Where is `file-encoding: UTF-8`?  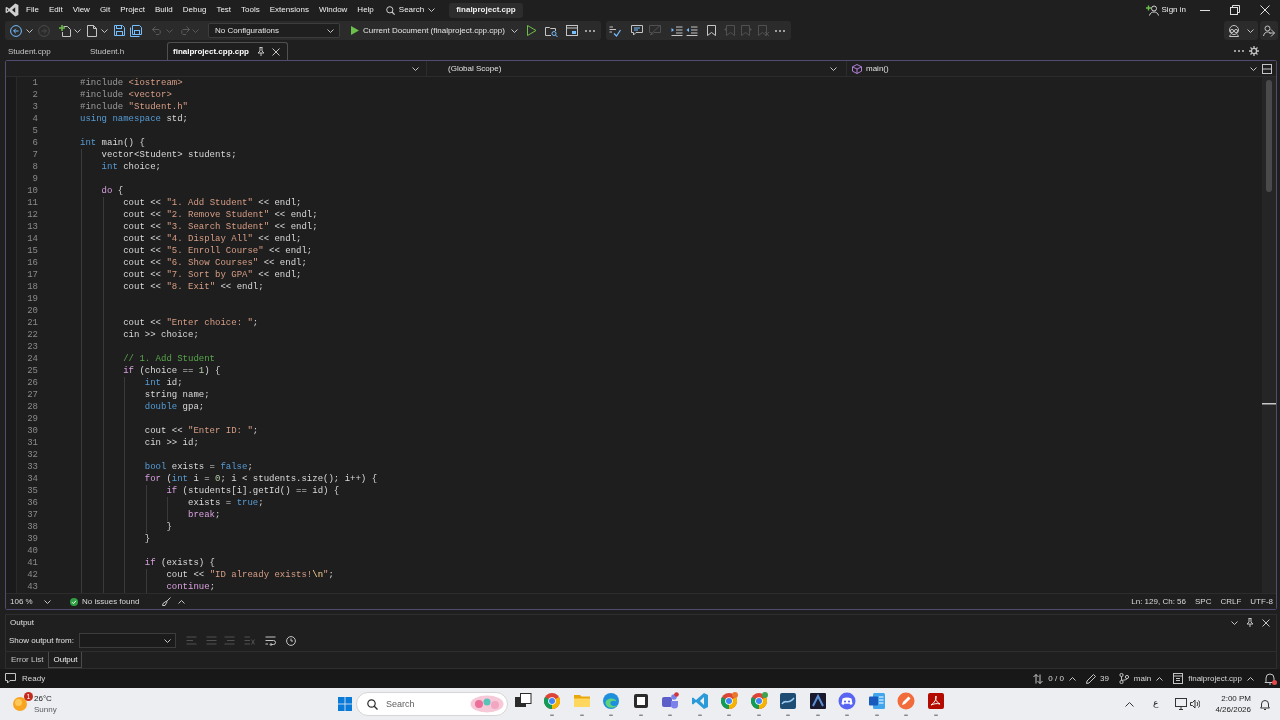 file-encoding: UTF-8 is located at coordinates (1261, 601).